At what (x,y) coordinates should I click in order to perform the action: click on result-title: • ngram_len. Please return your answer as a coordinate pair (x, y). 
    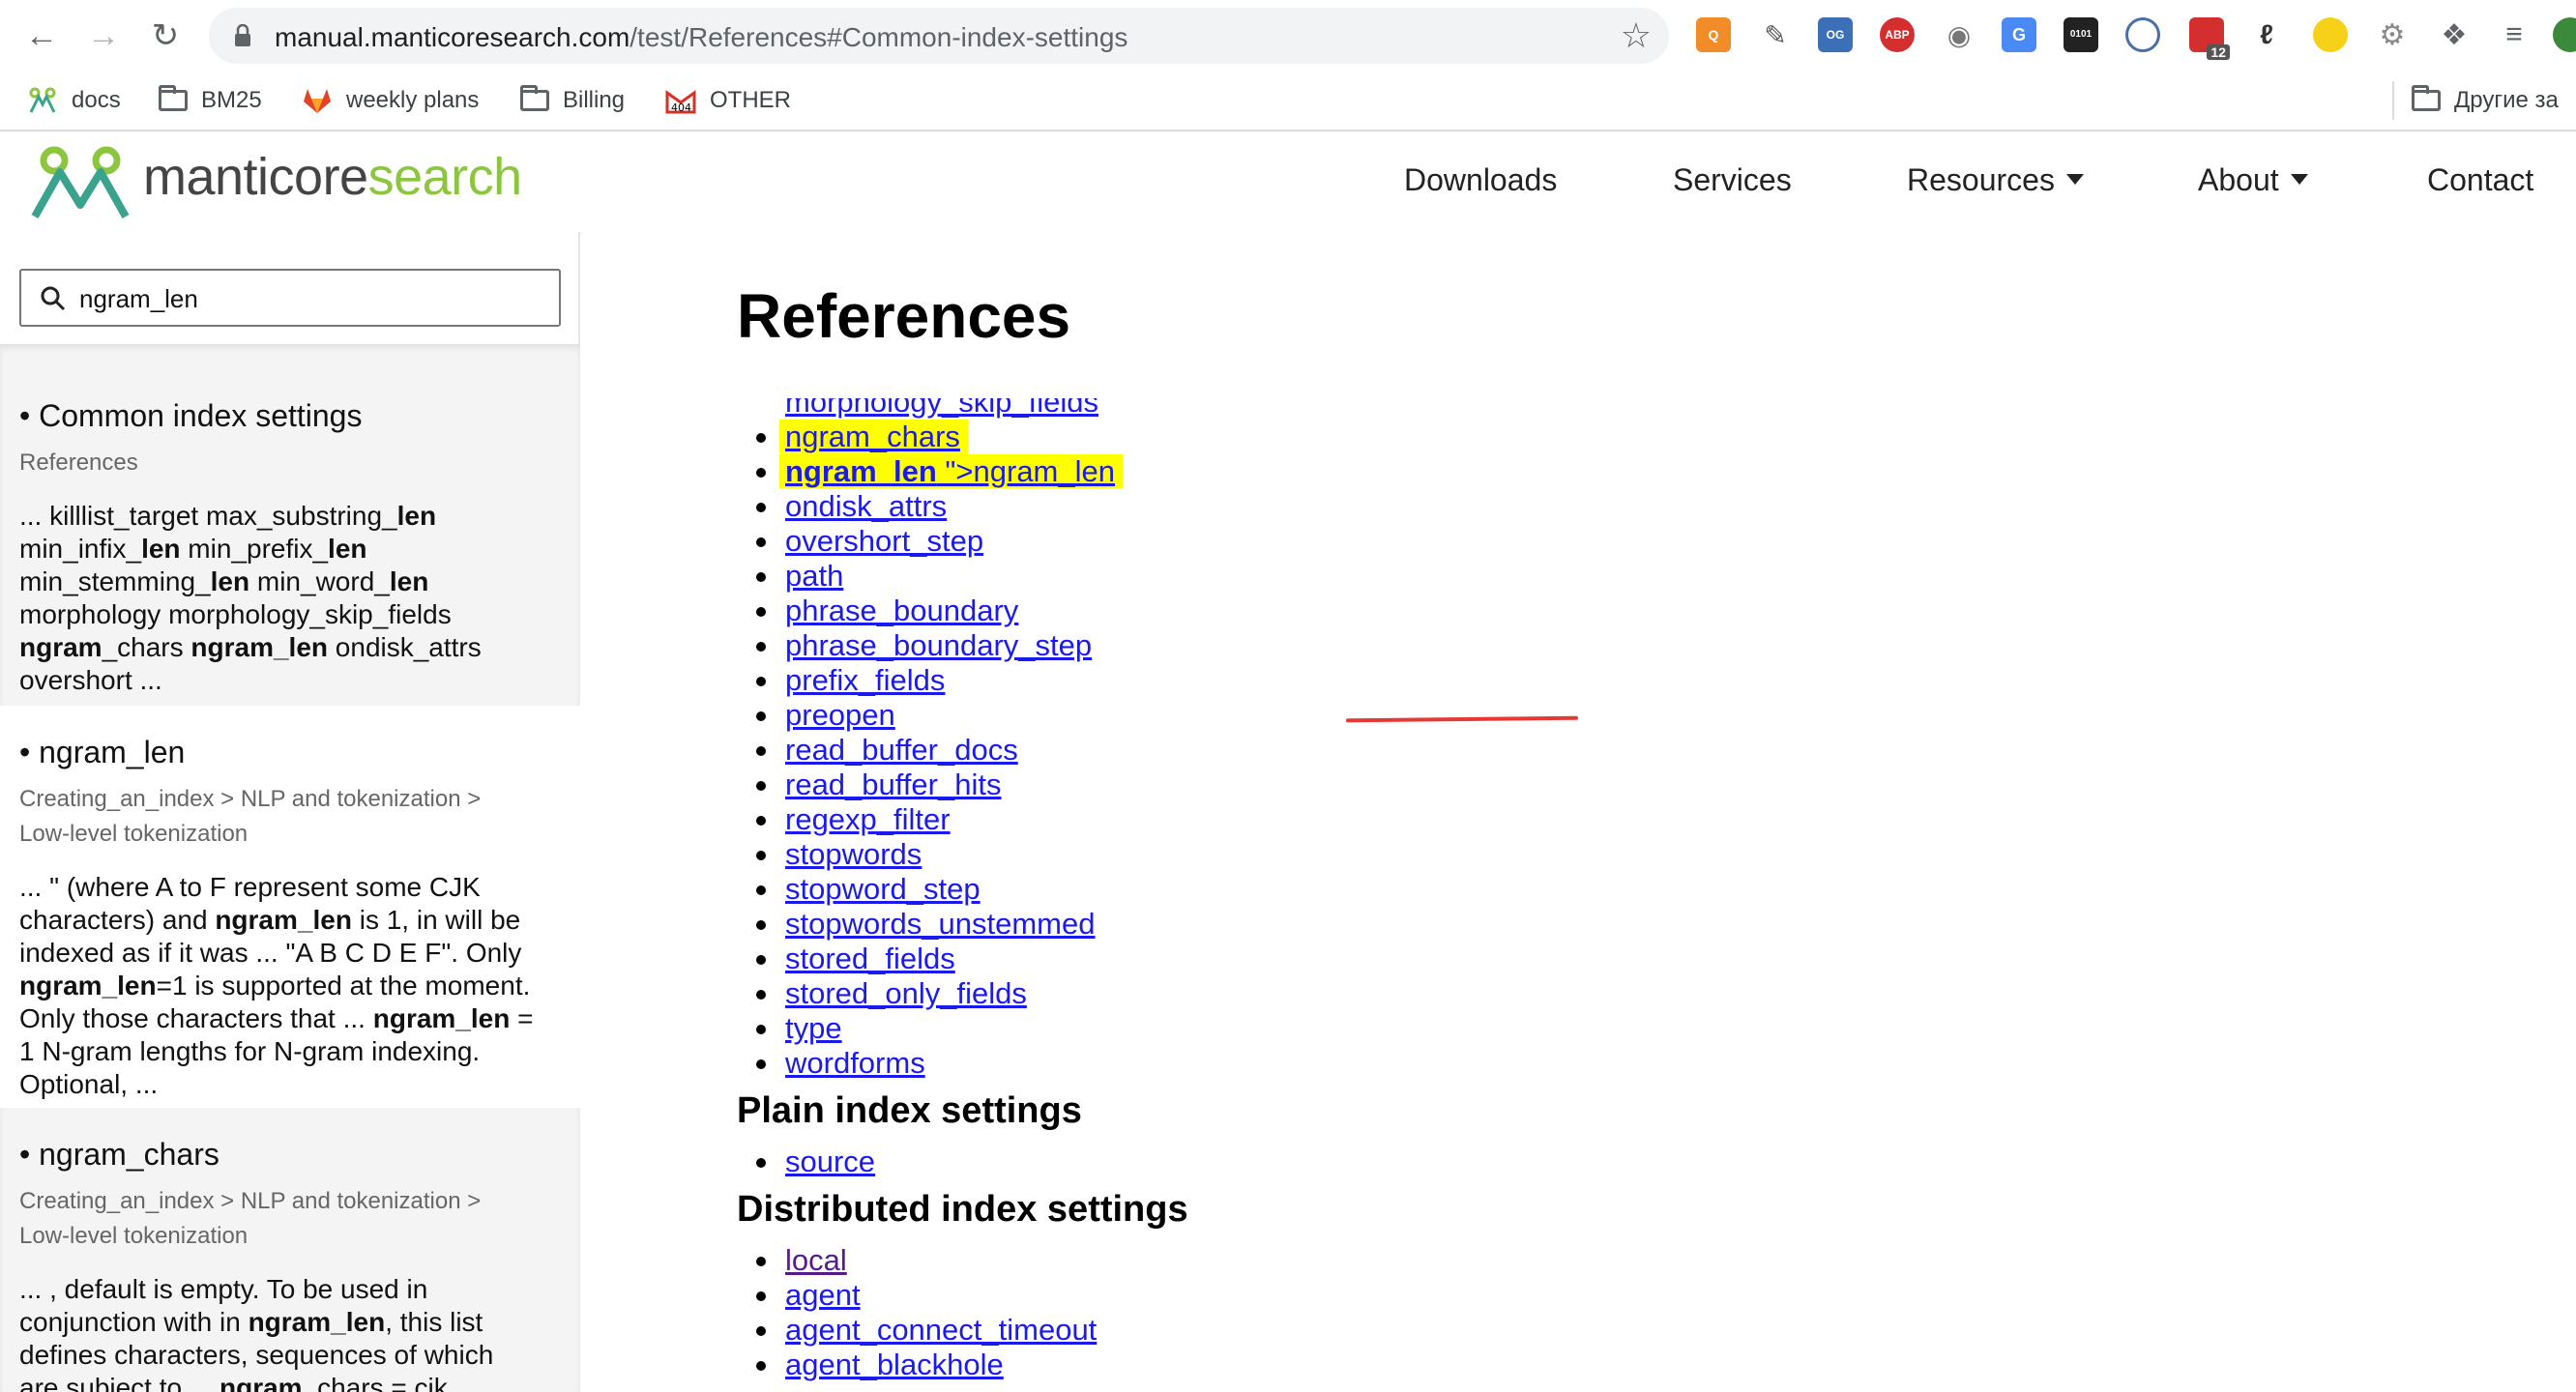
    Looking at the image, I should click on (290, 753).